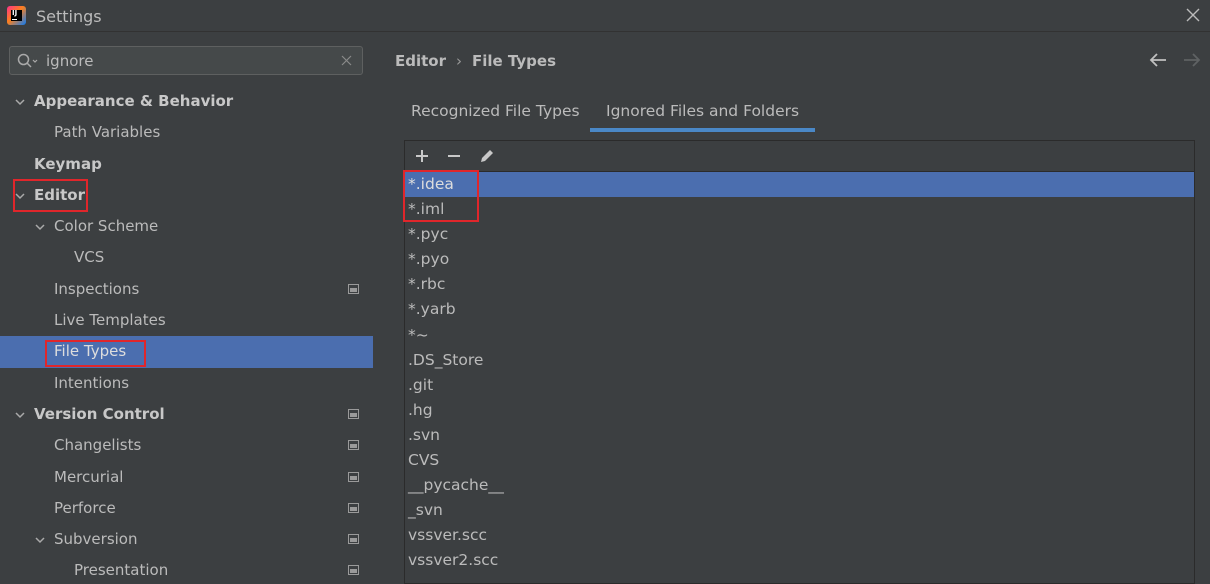  I want to click on list-item: CVS, so click(799, 460).